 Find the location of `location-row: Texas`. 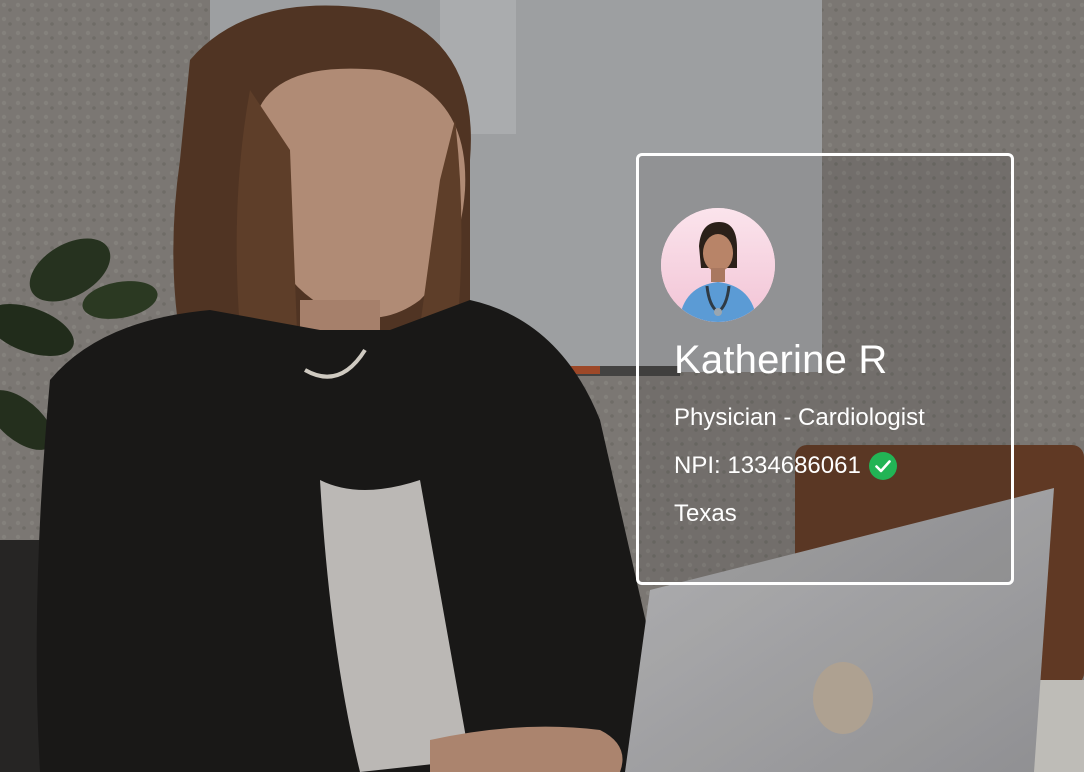

location-row: Texas is located at coordinates (705, 514).